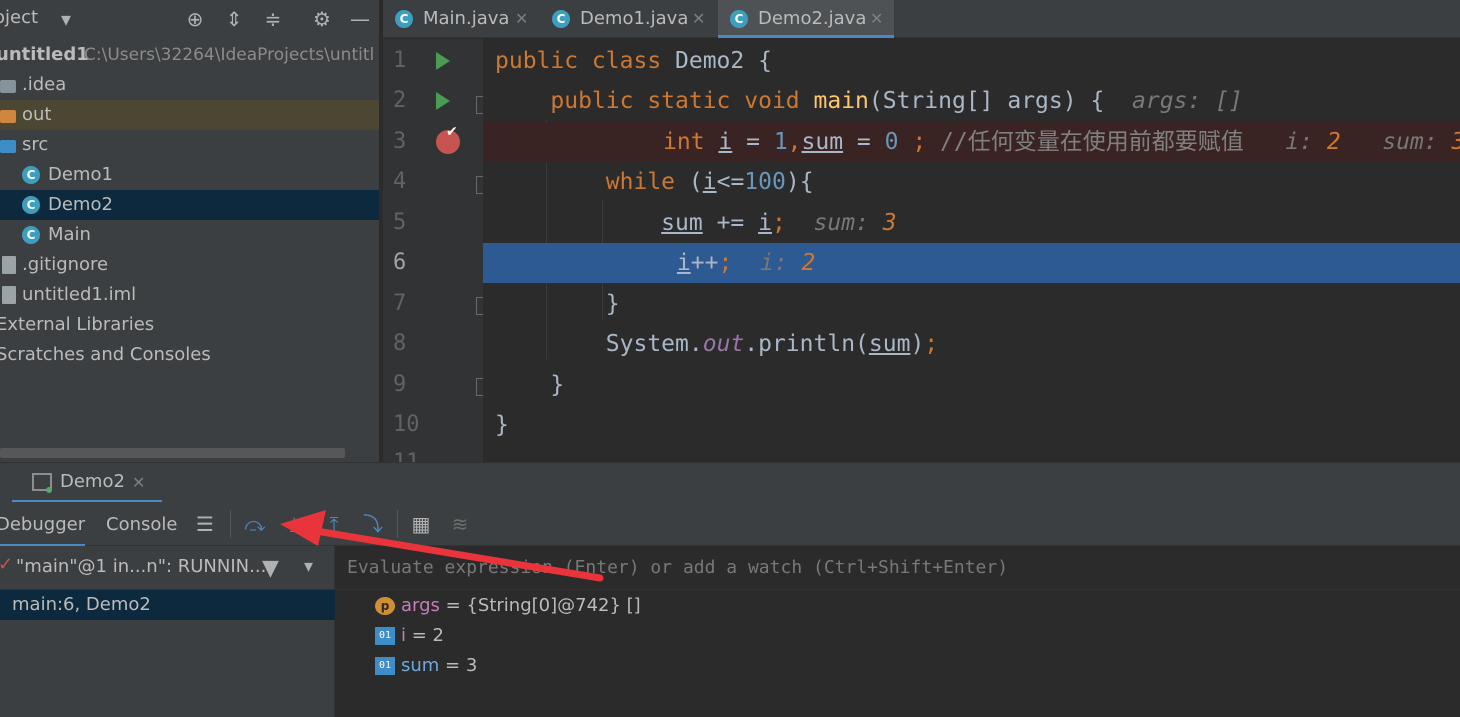  What do you see at coordinates (255, 524) in the screenshot?
I see `step-over-icon: ⤼` at bounding box center [255, 524].